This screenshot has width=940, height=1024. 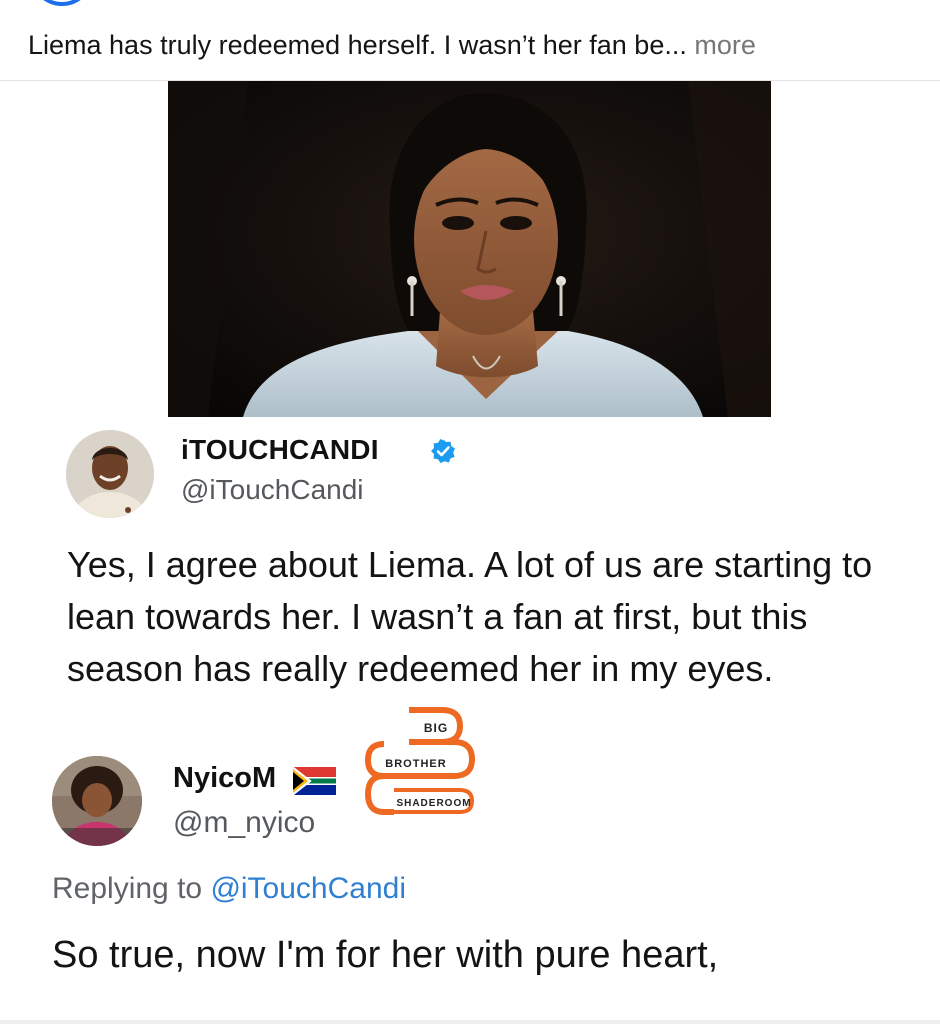 I want to click on bottom-divider, so click(x=470, y=1022).